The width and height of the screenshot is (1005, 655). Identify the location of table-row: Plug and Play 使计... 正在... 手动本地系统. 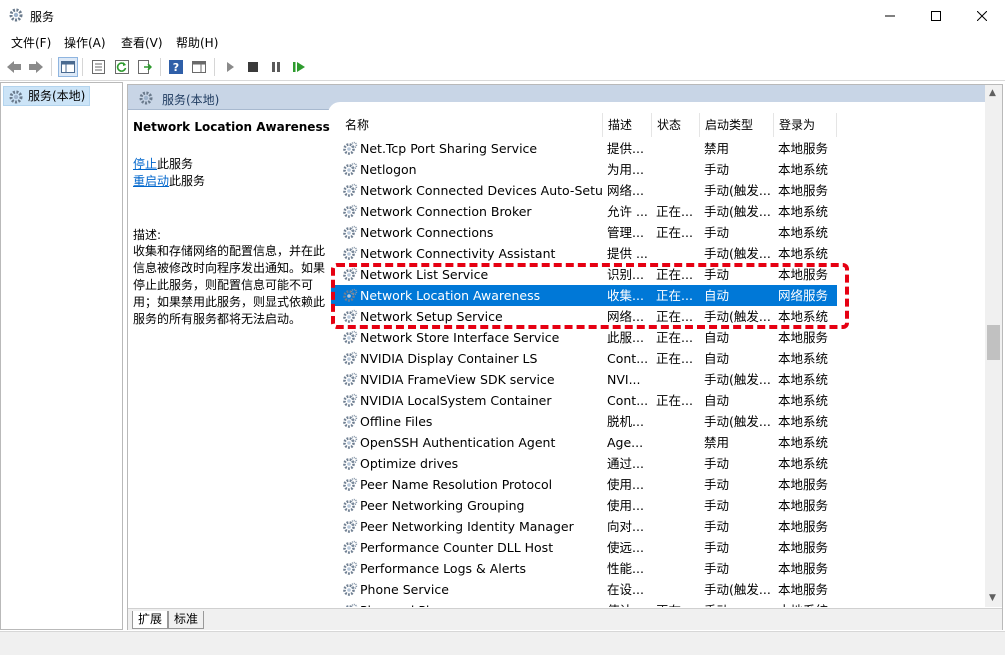
(584, 603).